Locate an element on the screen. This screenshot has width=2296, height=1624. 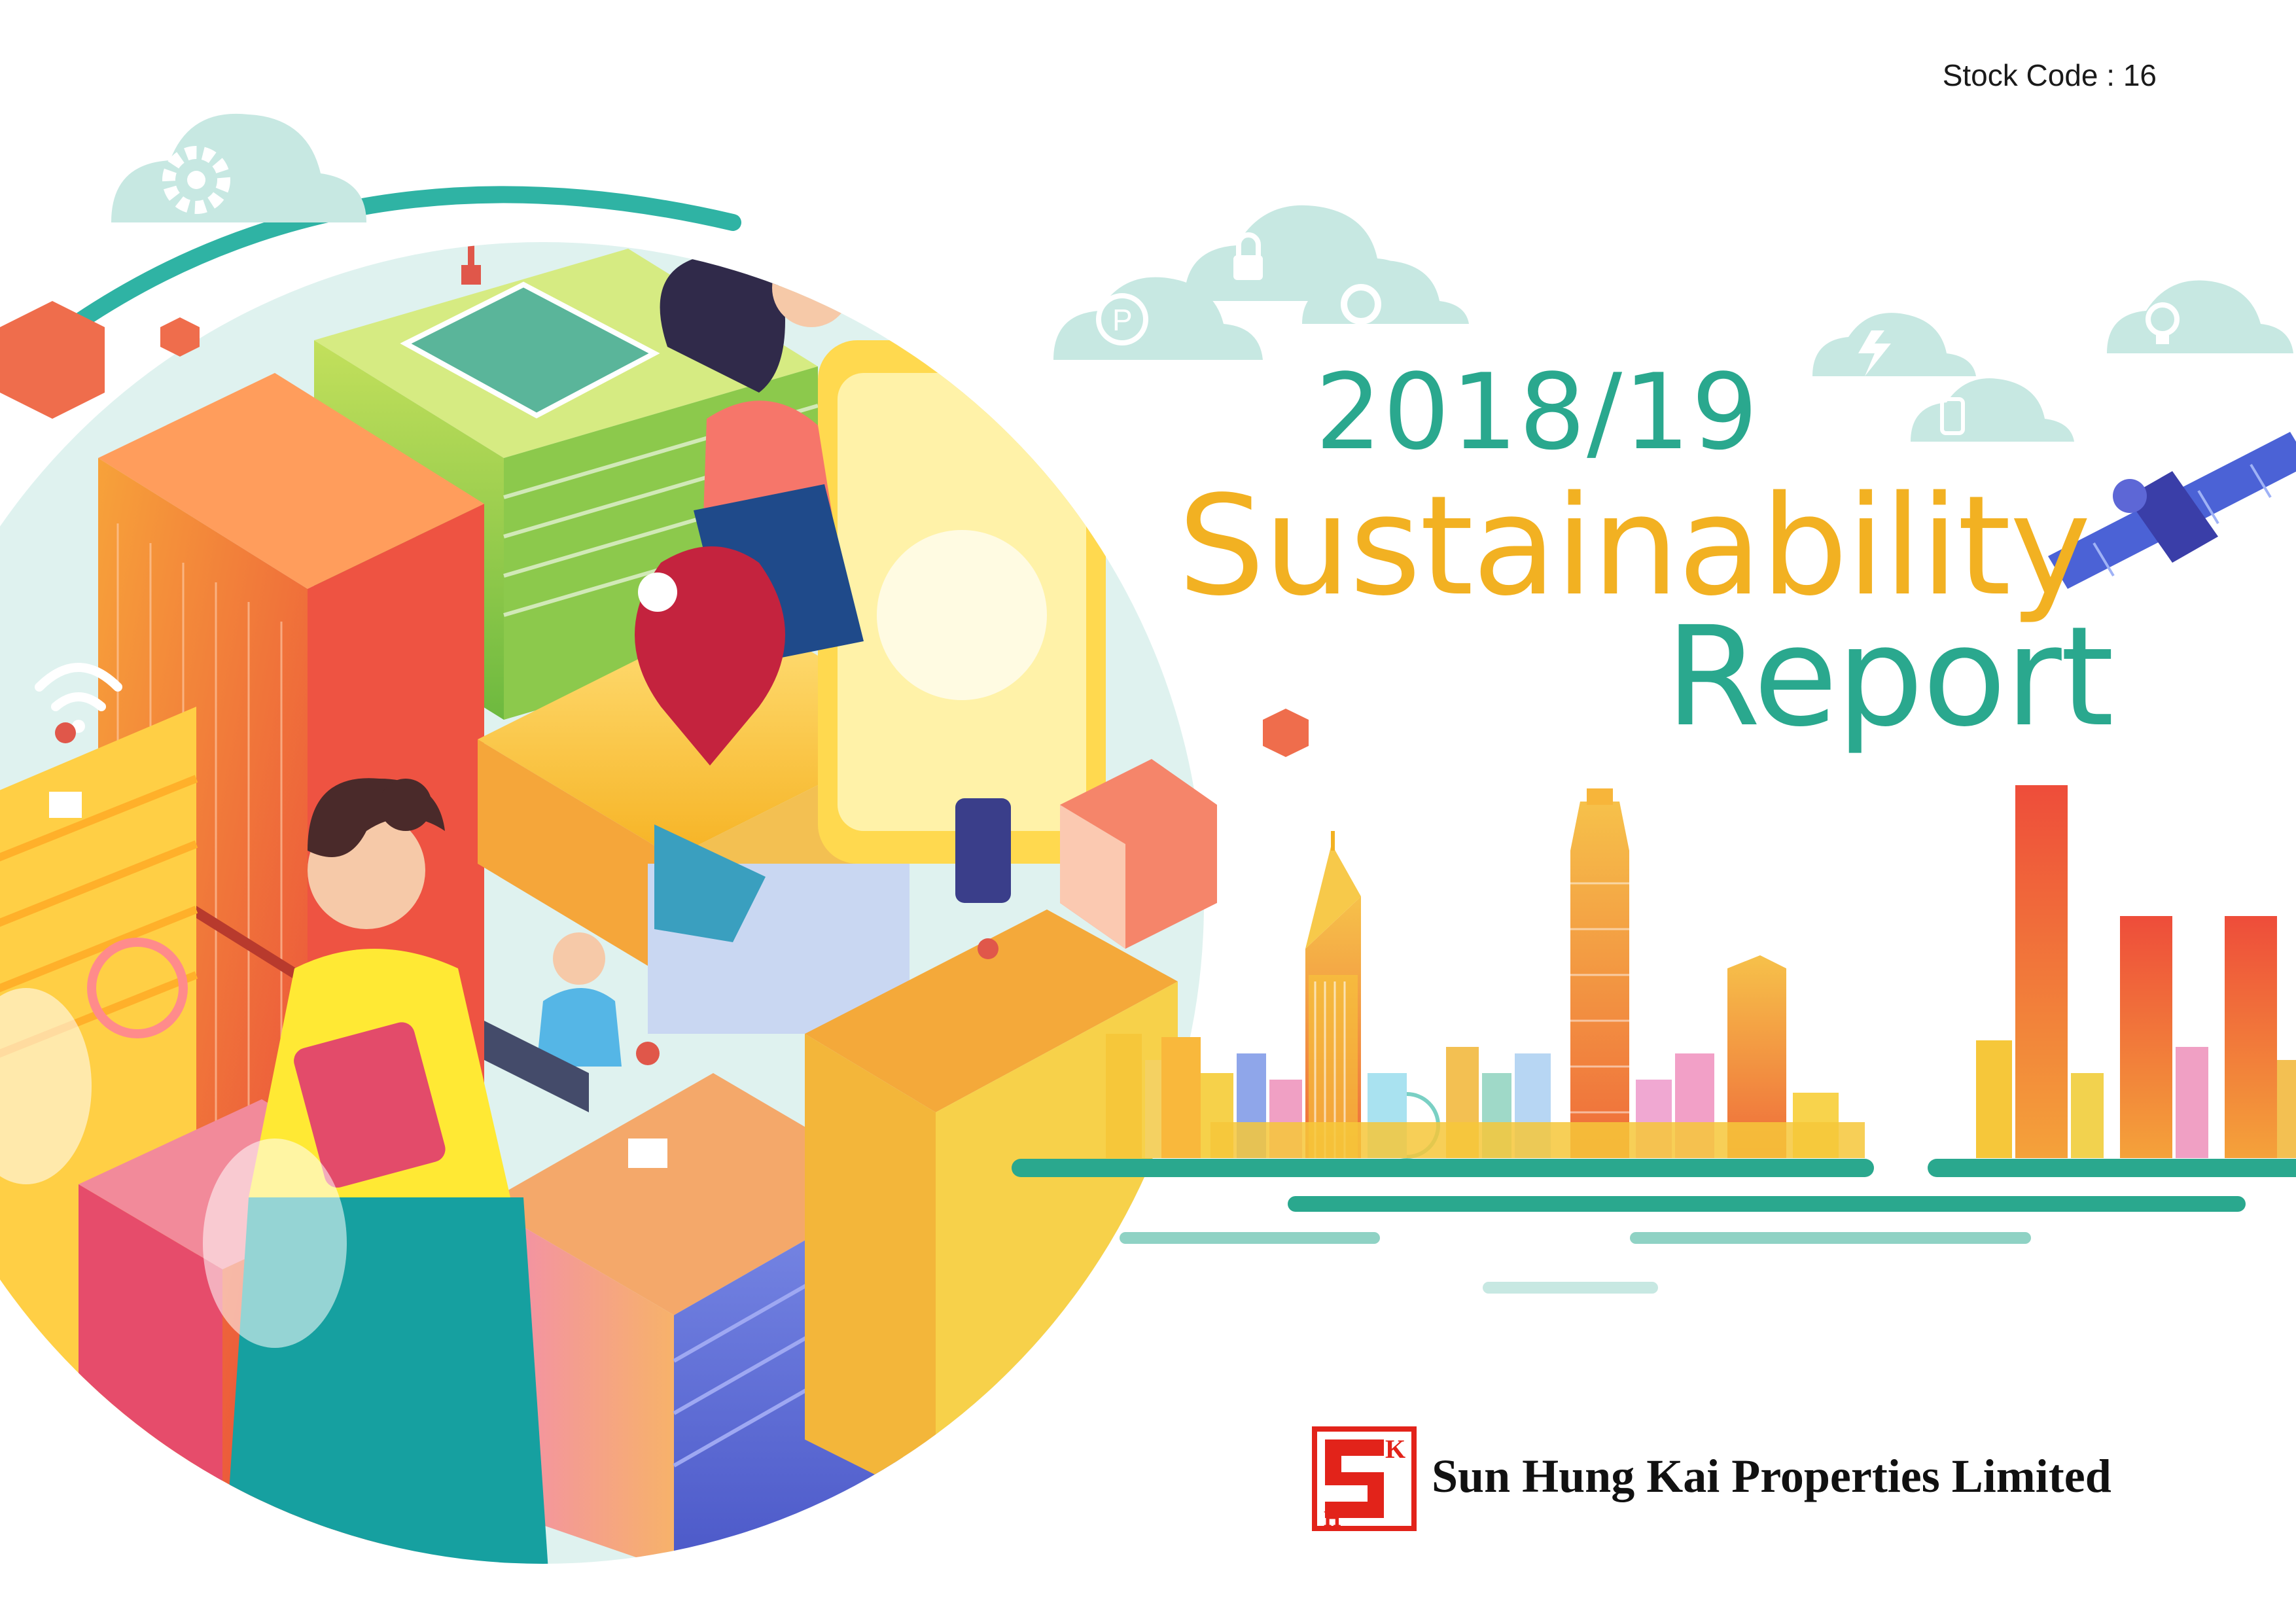
svg-text: K is located at coordinates (1395, 1449).